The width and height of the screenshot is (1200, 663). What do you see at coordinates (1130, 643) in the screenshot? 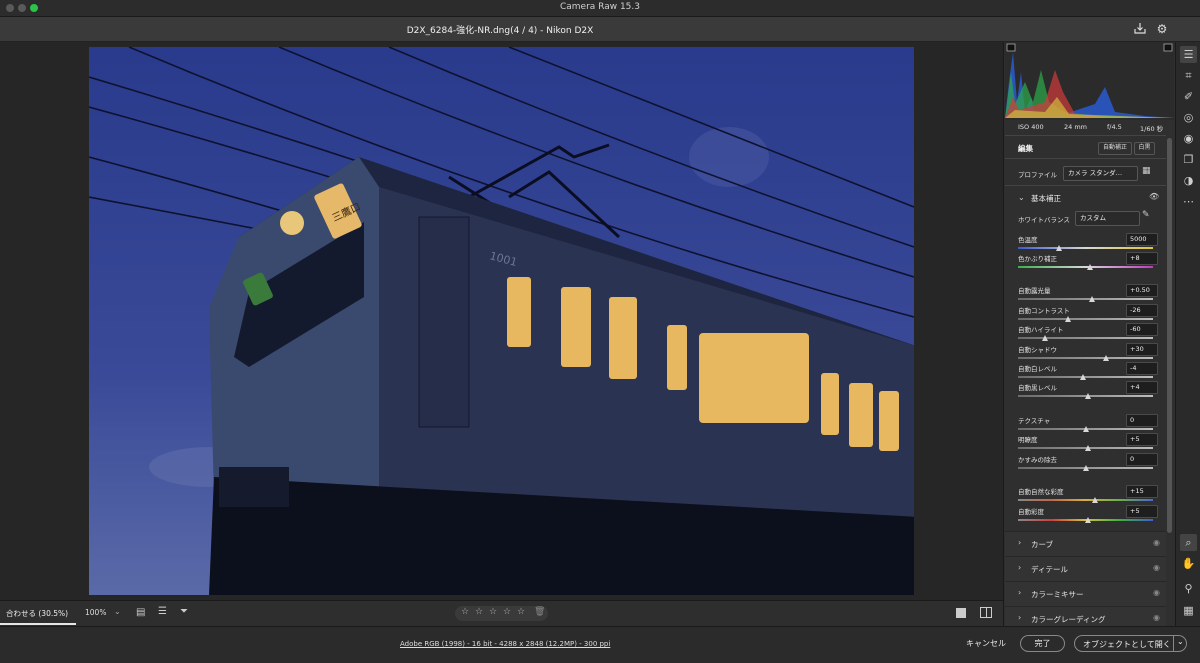
I see `open-object-button: オブジェクトとして開く ⌄` at bounding box center [1130, 643].